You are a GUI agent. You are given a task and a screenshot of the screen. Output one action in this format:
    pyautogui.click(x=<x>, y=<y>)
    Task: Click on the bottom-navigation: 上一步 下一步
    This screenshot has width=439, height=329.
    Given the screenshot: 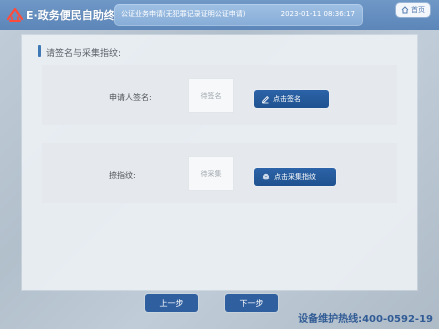 What is the action you would take?
    pyautogui.click(x=220, y=304)
    